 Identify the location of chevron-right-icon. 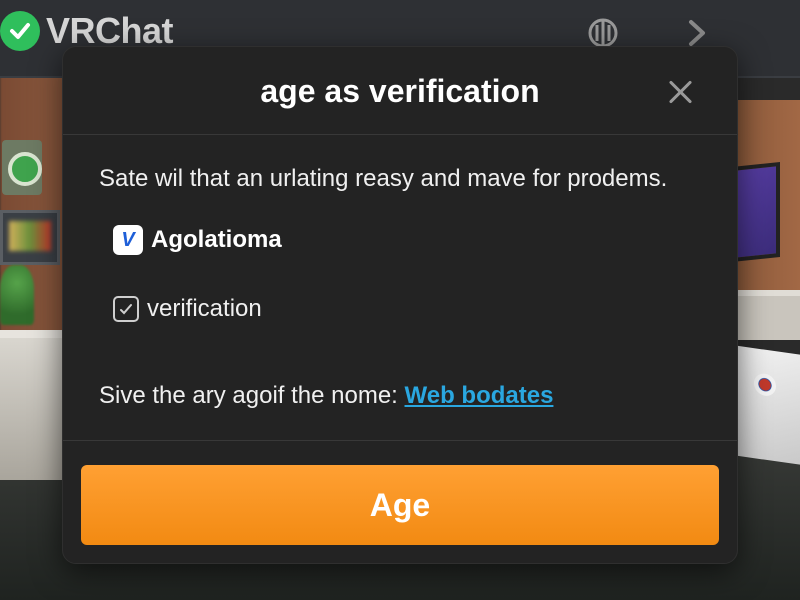
(697, 33).